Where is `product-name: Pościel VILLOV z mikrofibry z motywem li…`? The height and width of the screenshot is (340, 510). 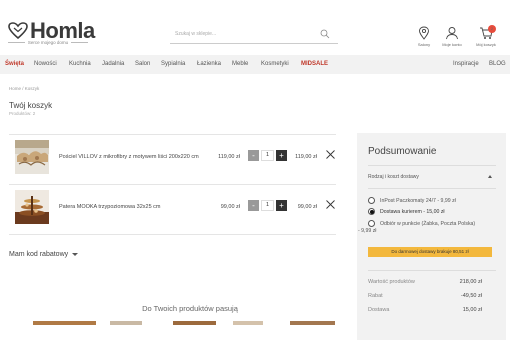 product-name: Pościel VILLOV z mikrofibry z motywem li… is located at coordinates (129, 157).